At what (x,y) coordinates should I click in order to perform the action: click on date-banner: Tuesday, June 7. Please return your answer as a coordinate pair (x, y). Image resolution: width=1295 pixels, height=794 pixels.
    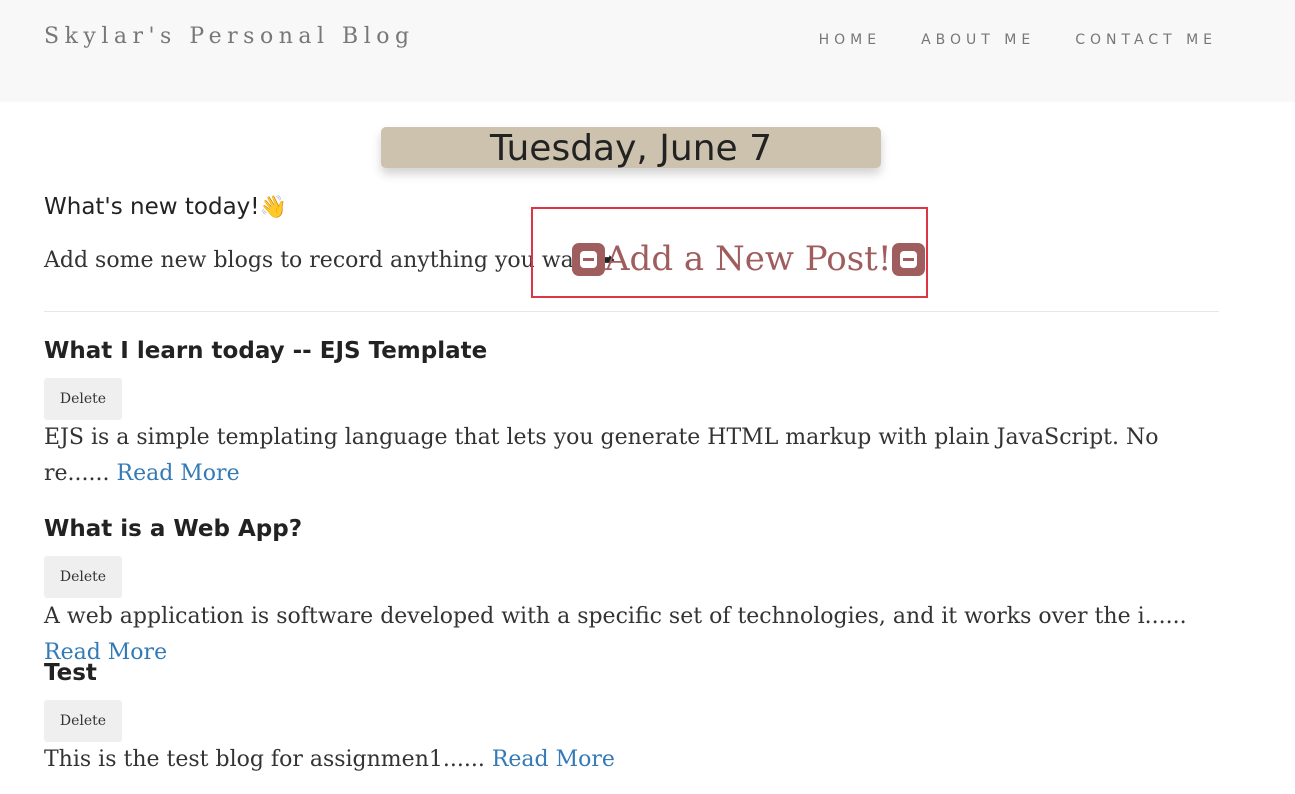
    Looking at the image, I should click on (631, 148).